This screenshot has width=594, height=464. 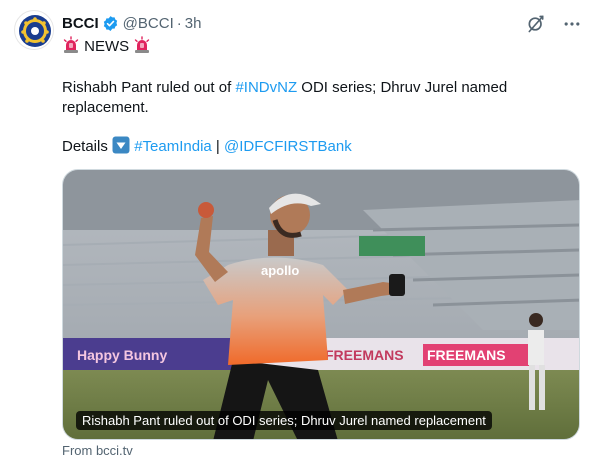 What do you see at coordinates (87, 146) in the screenshot?
I see `details-label: Details` at bounding box center [87, 146].